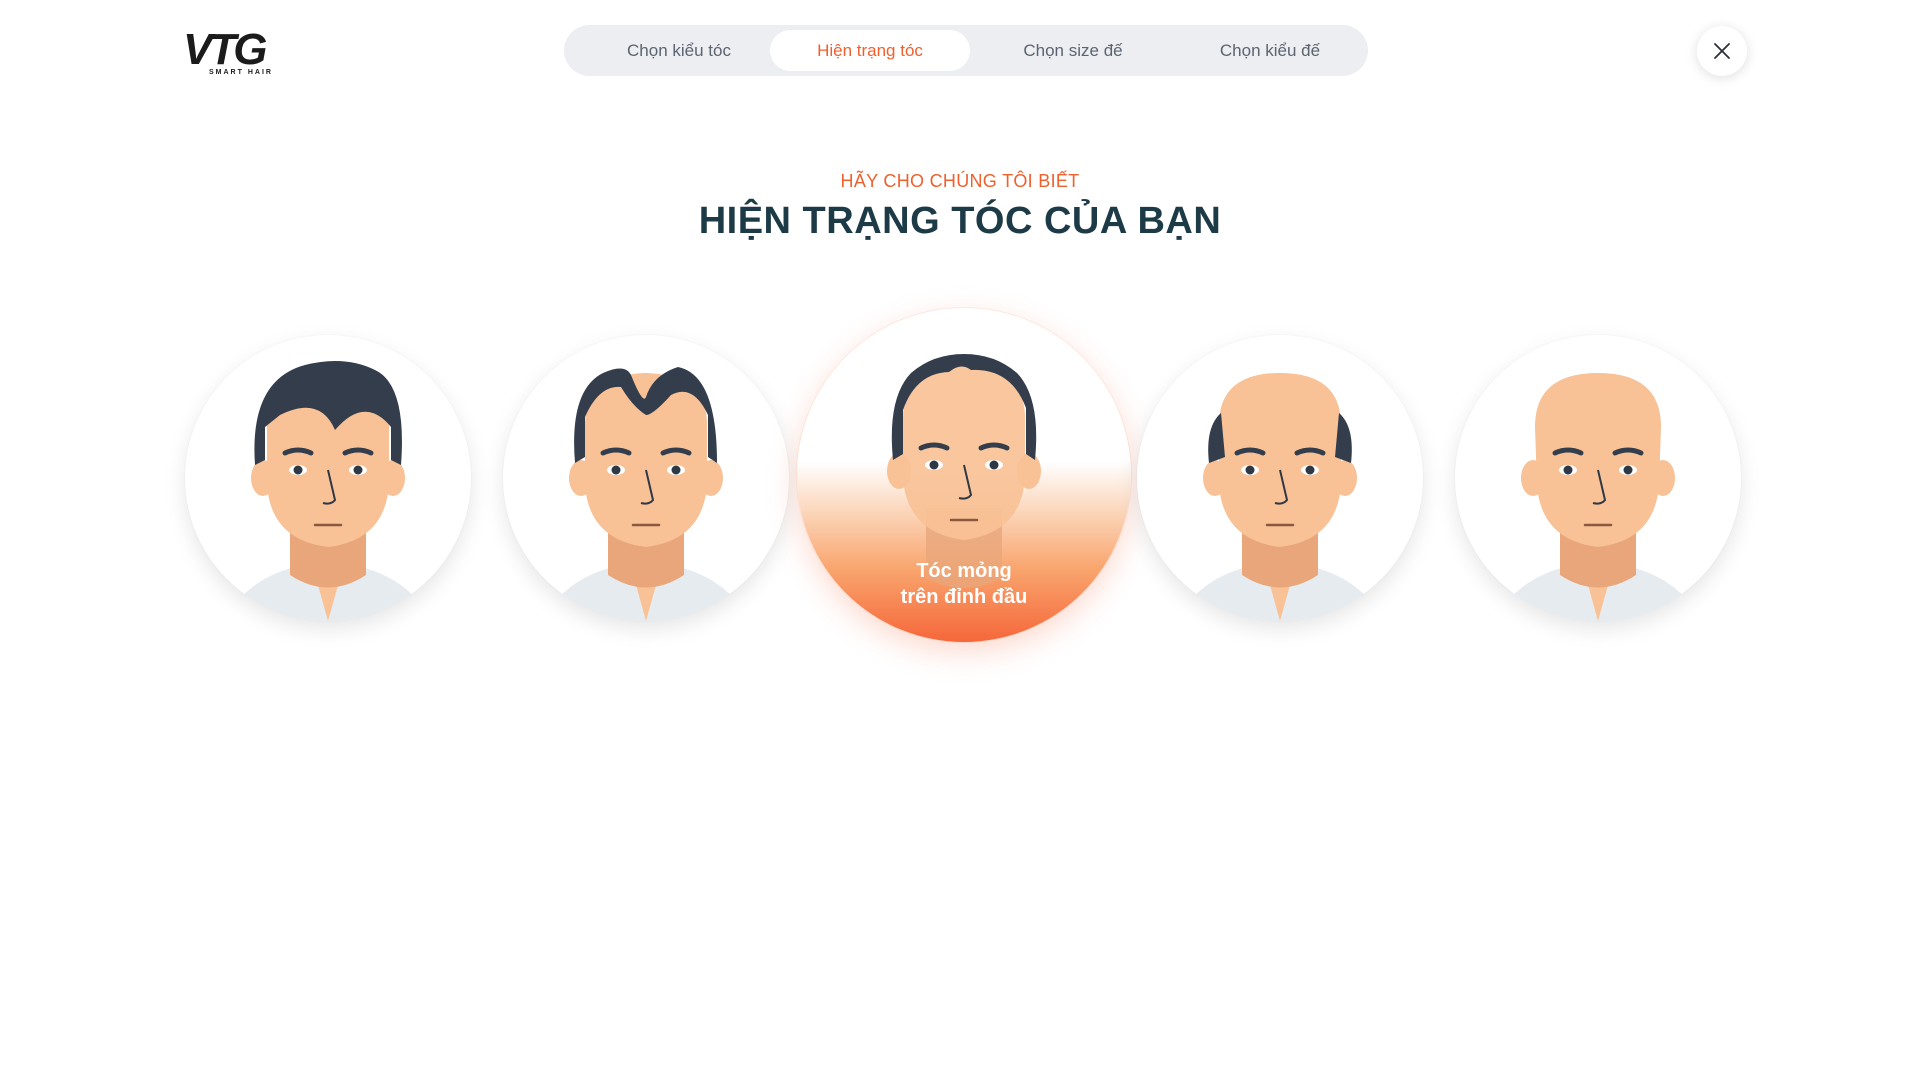 The width and height of the screenshot is (1920, 1080). Describe the element at coordinates (241, 72) in the screenshot. I see `svg-text: SMART HAIR` at that location.